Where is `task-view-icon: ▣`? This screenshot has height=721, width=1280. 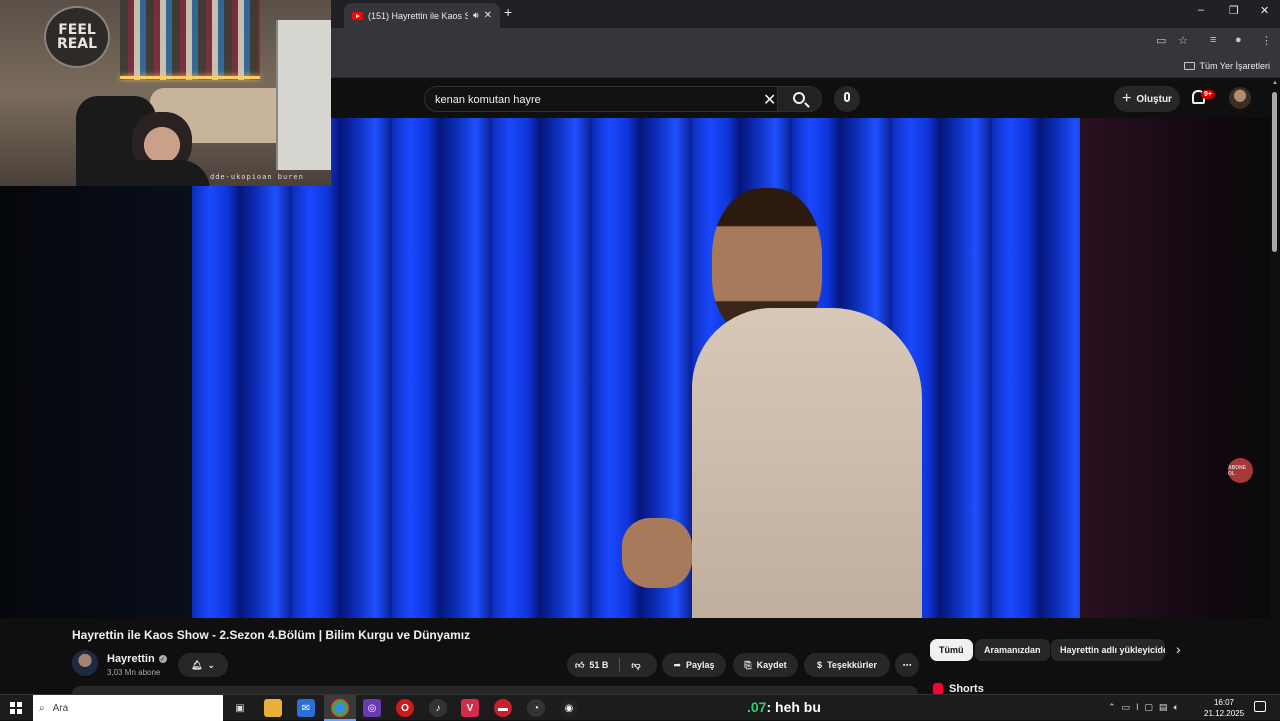 task-view-icon: ▣ is located at coordinates (240, 708).